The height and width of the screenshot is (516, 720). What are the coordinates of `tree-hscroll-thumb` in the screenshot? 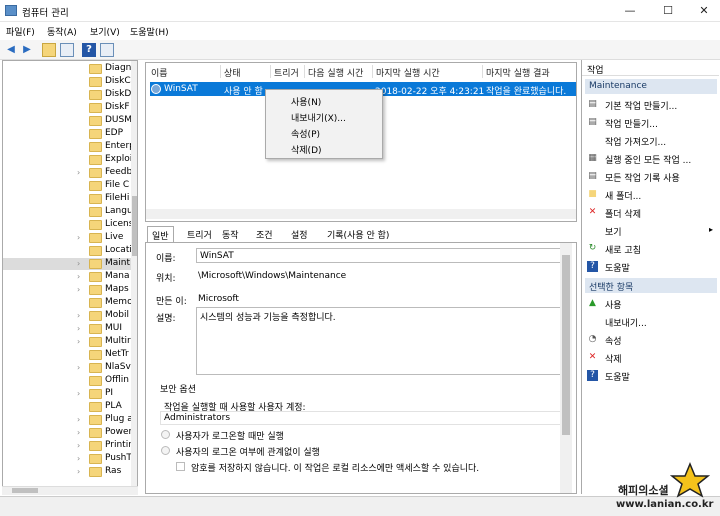 It's located at (25, 490).